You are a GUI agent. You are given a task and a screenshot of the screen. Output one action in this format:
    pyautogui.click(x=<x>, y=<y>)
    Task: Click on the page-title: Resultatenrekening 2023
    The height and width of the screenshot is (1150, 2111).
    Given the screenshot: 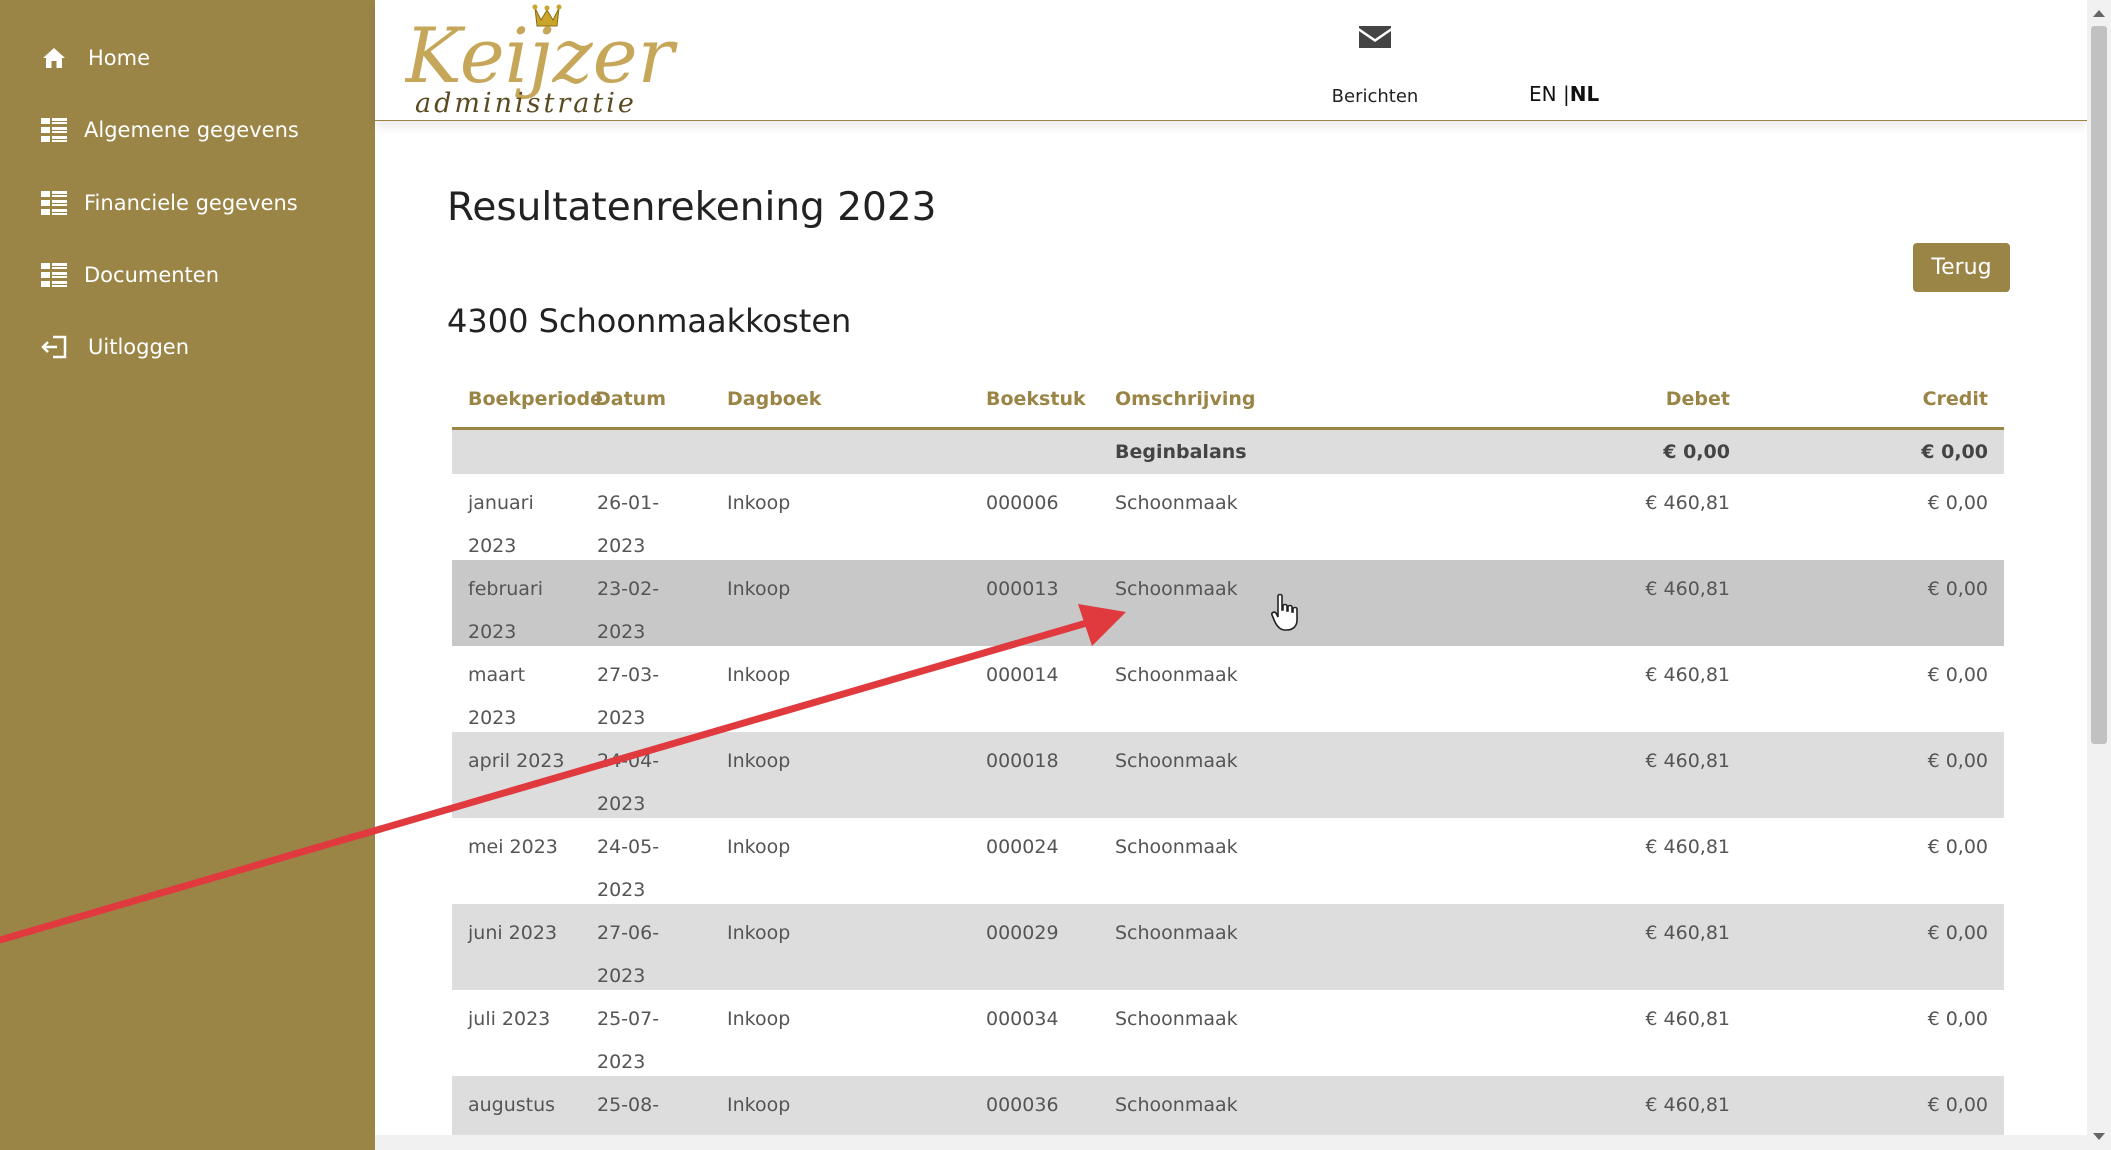 What is the action you would take?
    pyautogui.click(x=692, y=207)
    